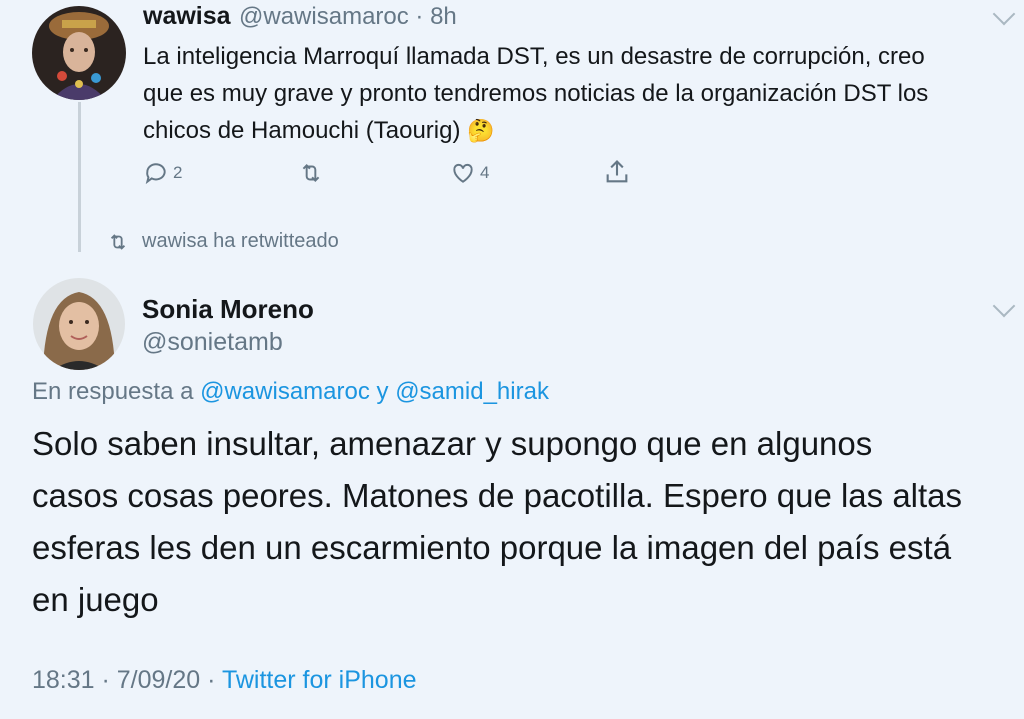 The width and height of the screenshot is (1024, 719). What do you see at coordinates (285, 391) in the screenshot?
I see `reply-user-link: @wawisamaroc` at bounding box center [285, 391].